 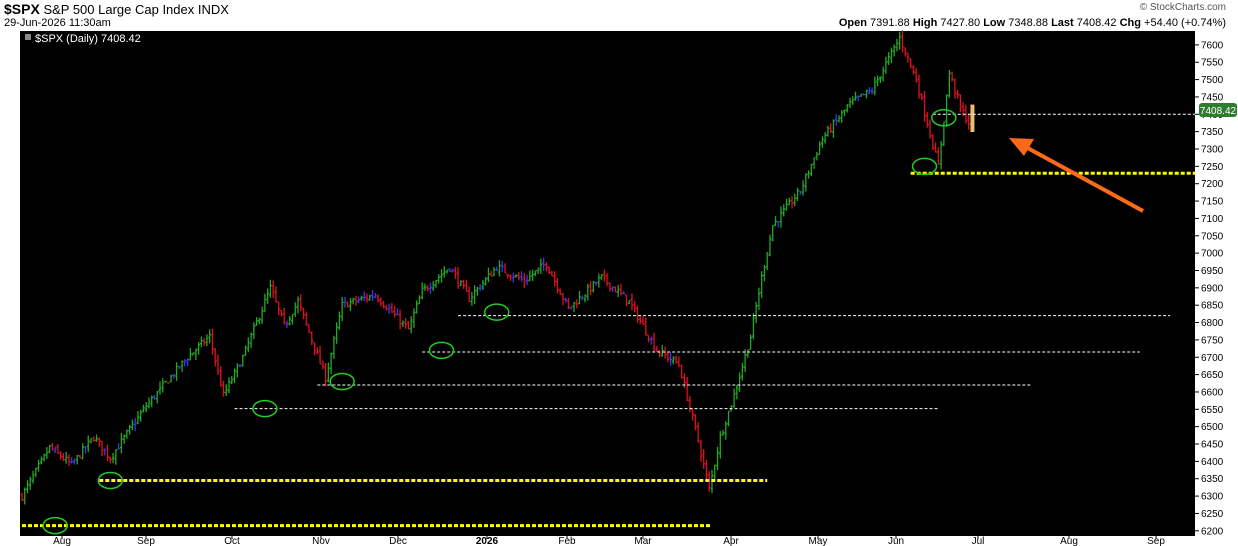 I want to click on legend-text: $SPX (Daily) 7408.42, so click(x=88, y=39).